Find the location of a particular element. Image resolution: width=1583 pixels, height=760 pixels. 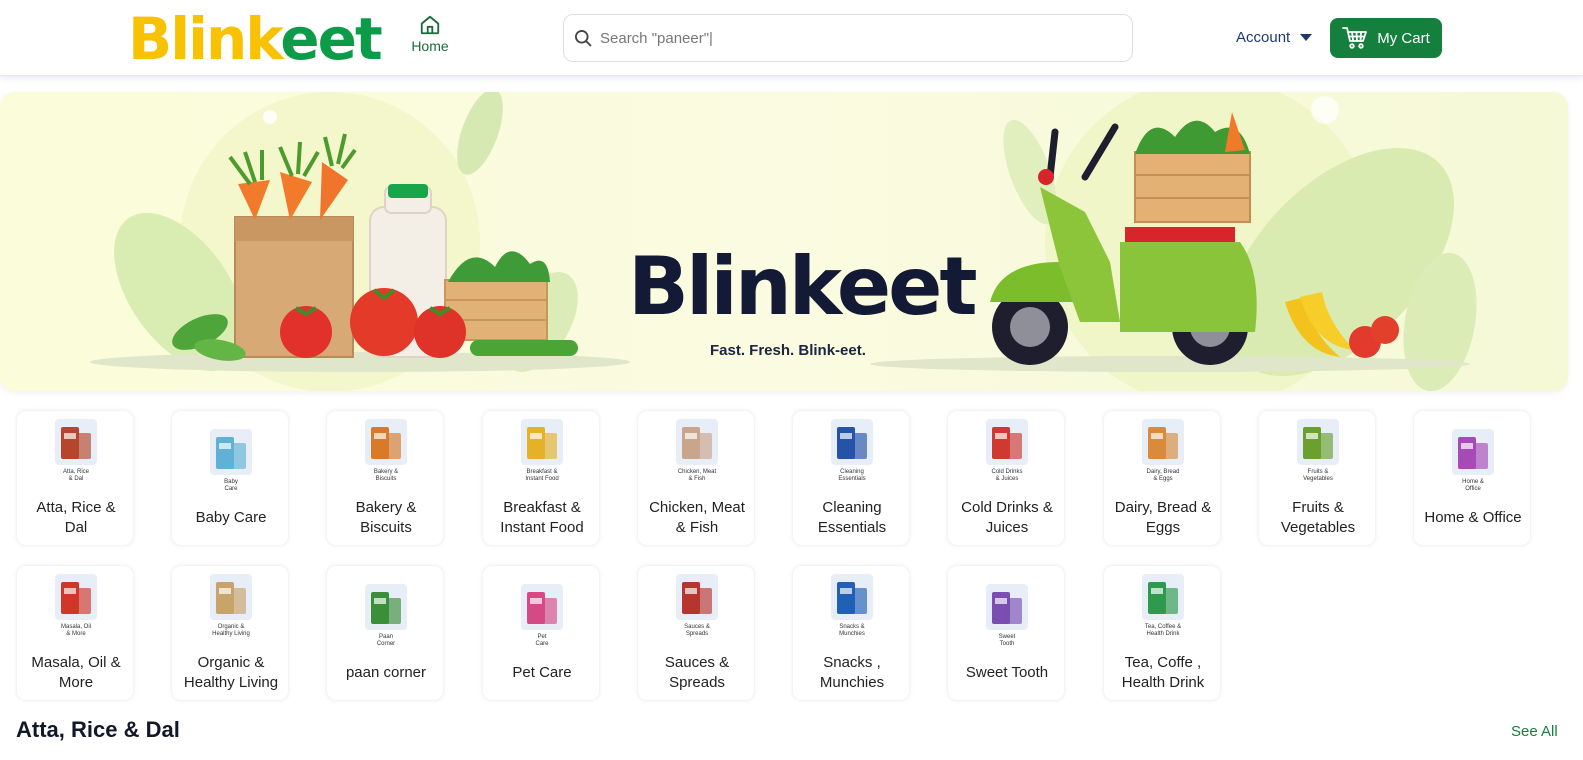

top-header: Blinkeet Home Account My Cart is located at coordinates (791, 38).